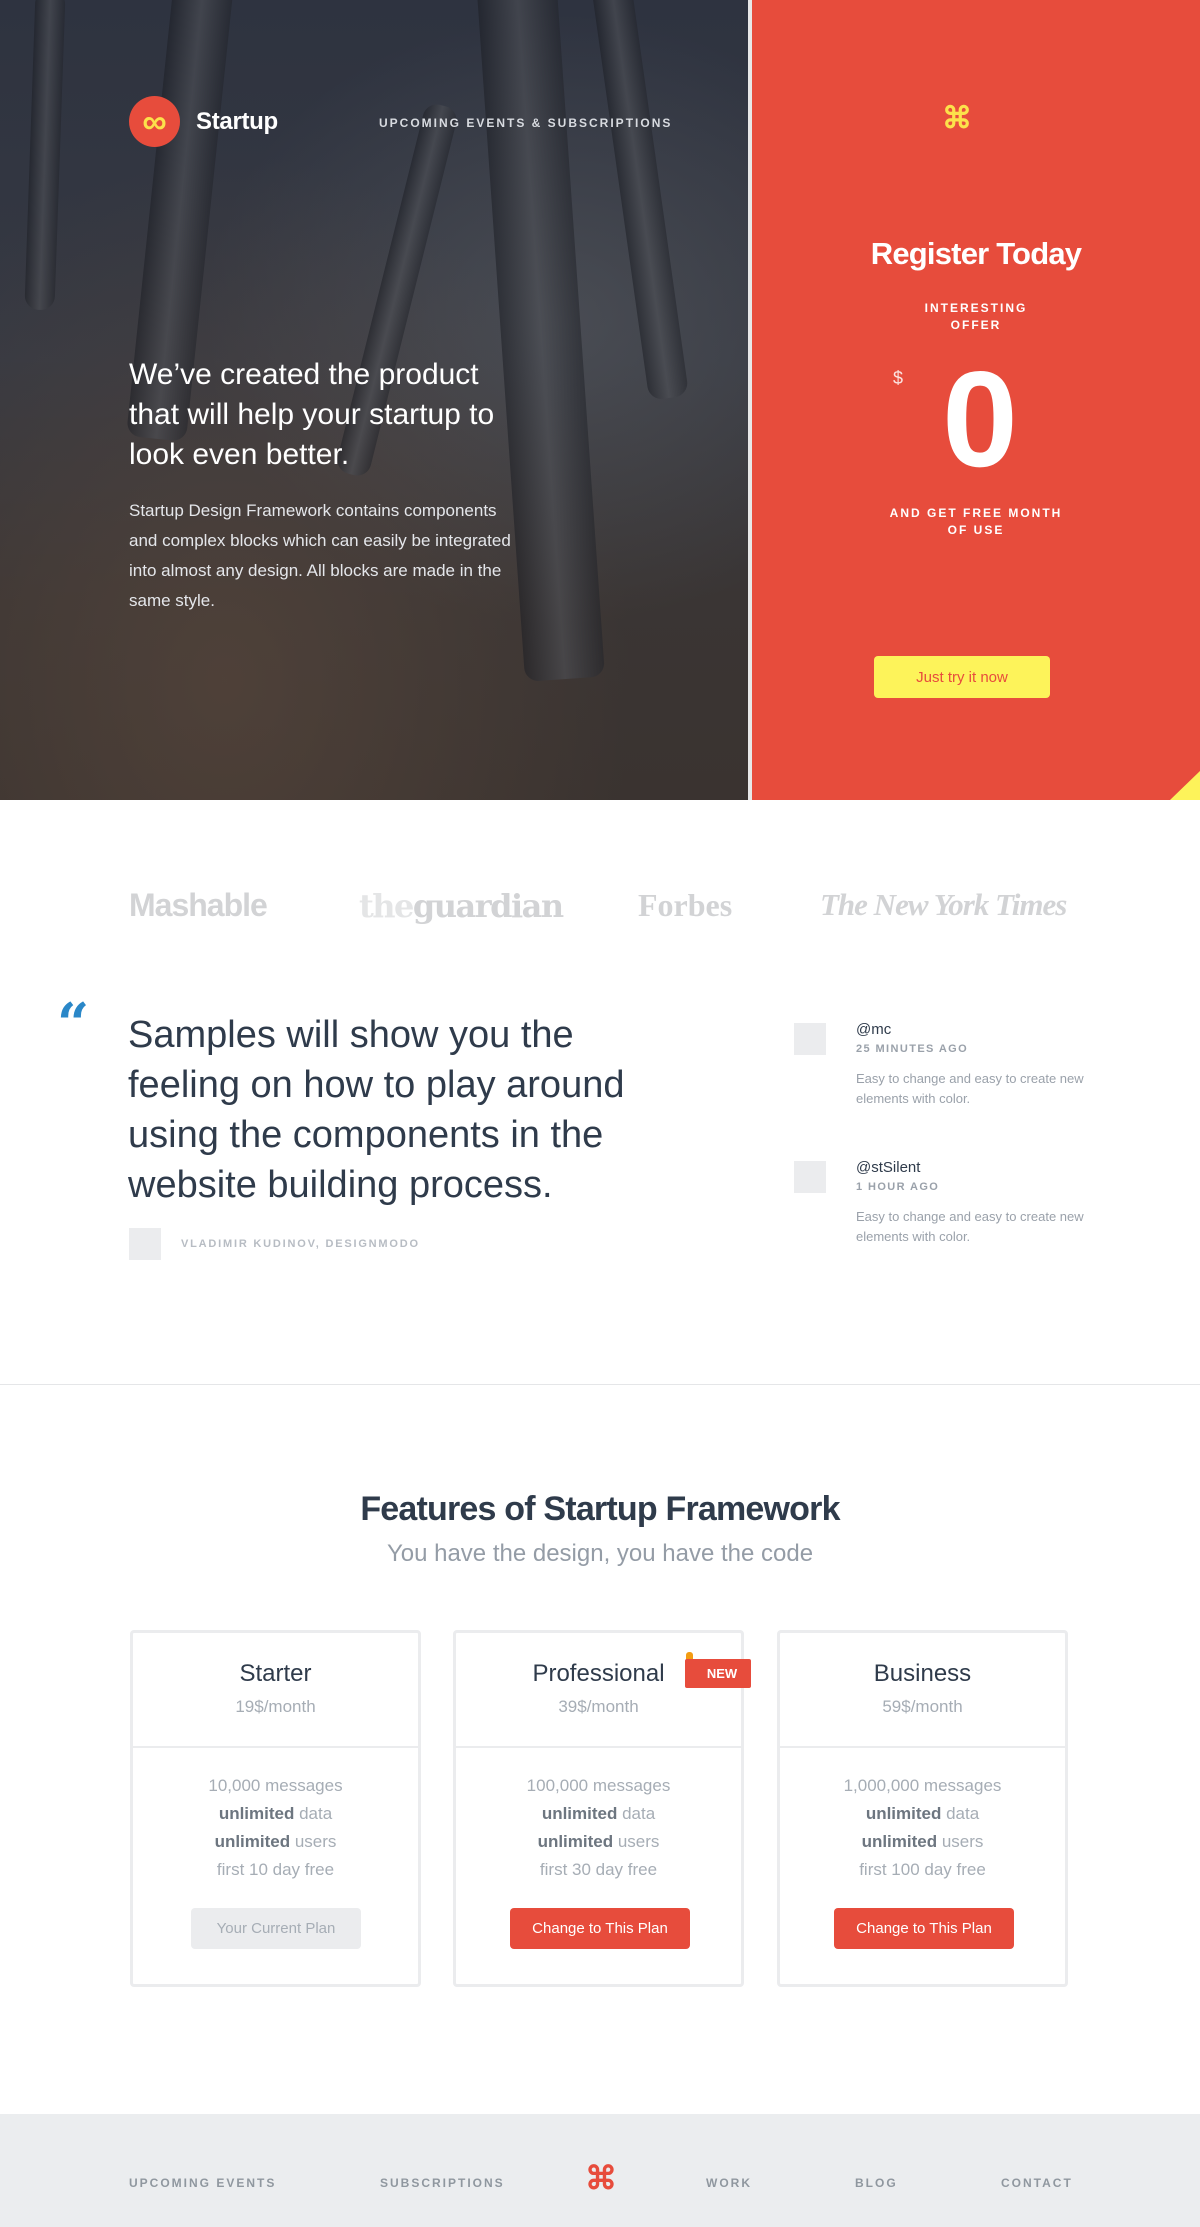  Describe the element at coordinates (898, 378) in the screenshot. I see `price-currency: $` at that location.